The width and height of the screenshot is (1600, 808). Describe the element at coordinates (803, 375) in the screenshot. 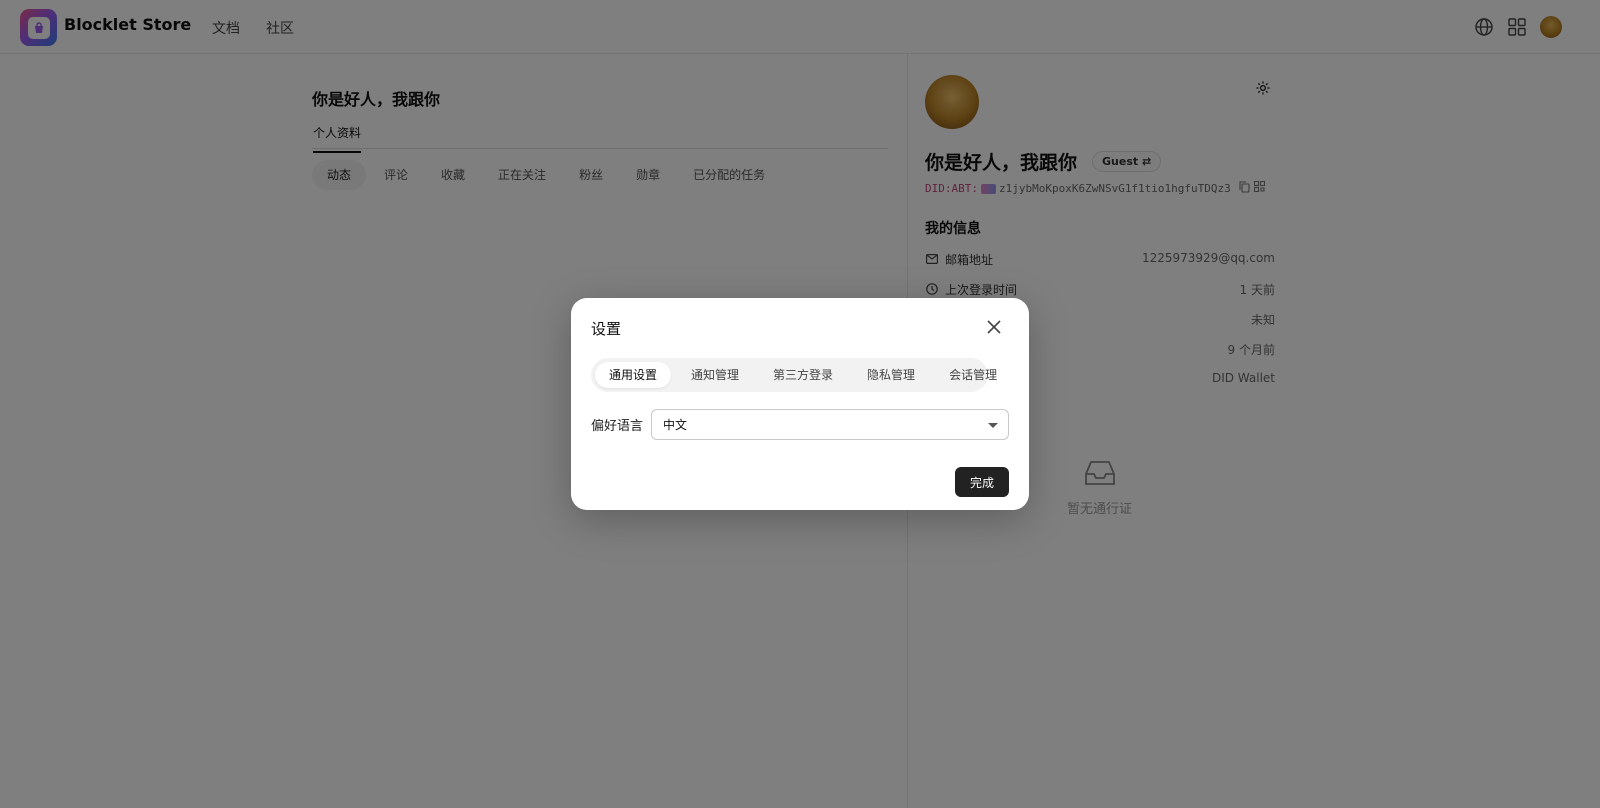

I see `tab-third-party-login: 第三方登录` at that location.